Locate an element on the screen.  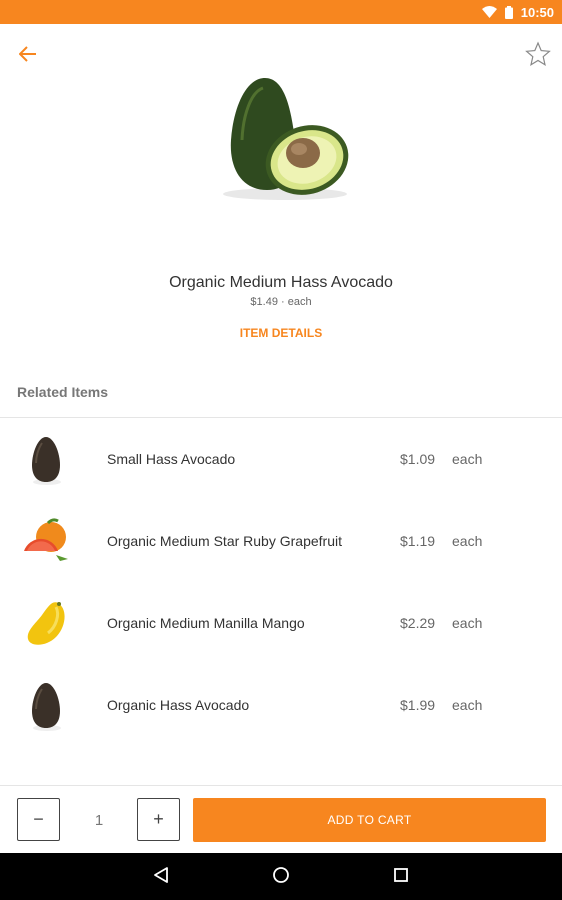
item-name: Organic Hass Avocado is located at coordinates (178, 705).